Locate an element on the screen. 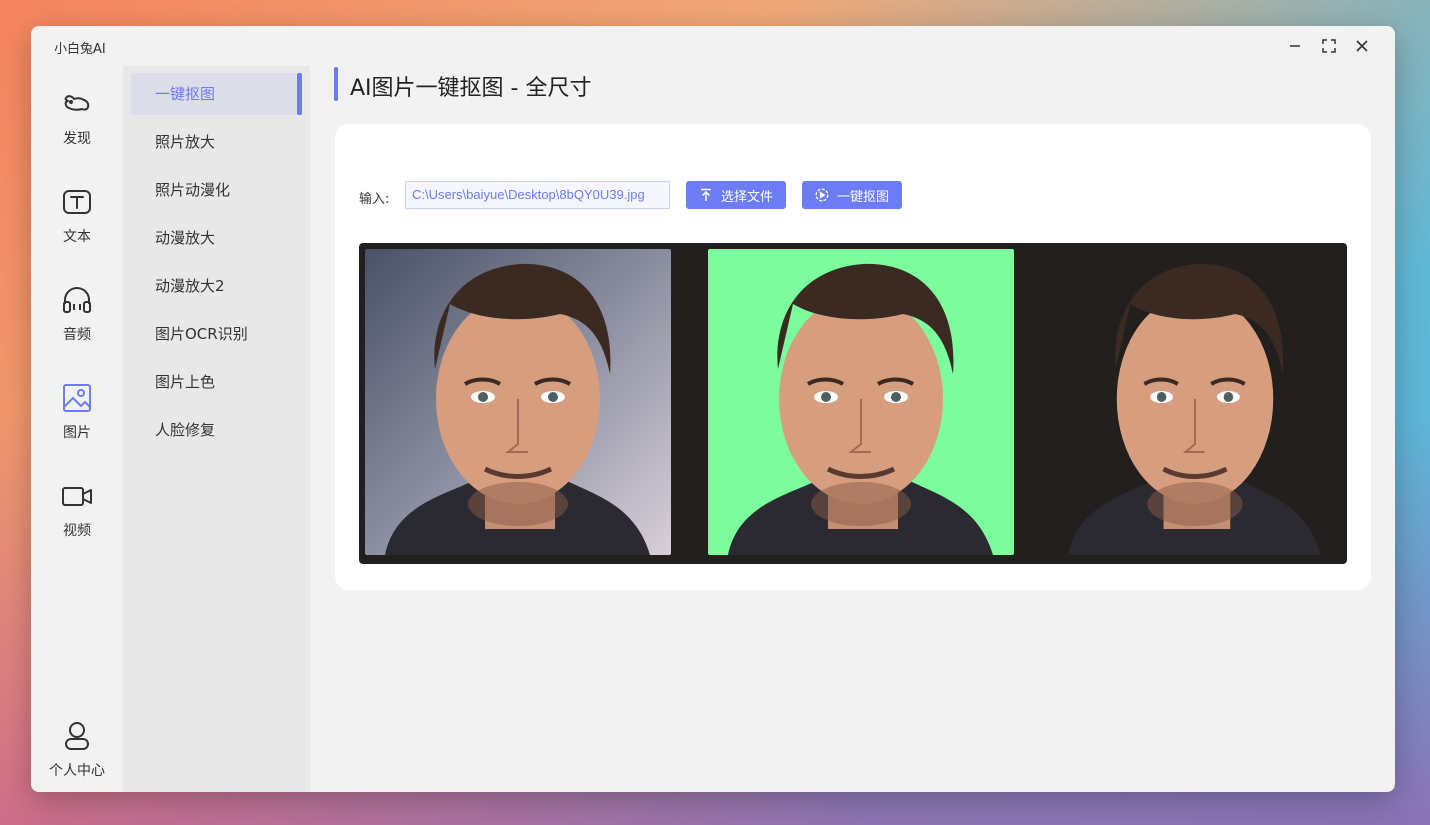 Image resolution: width=1430 pixels, height=825 pixels. title-bar: 小白兔AI is located at coordinates (713, 46).